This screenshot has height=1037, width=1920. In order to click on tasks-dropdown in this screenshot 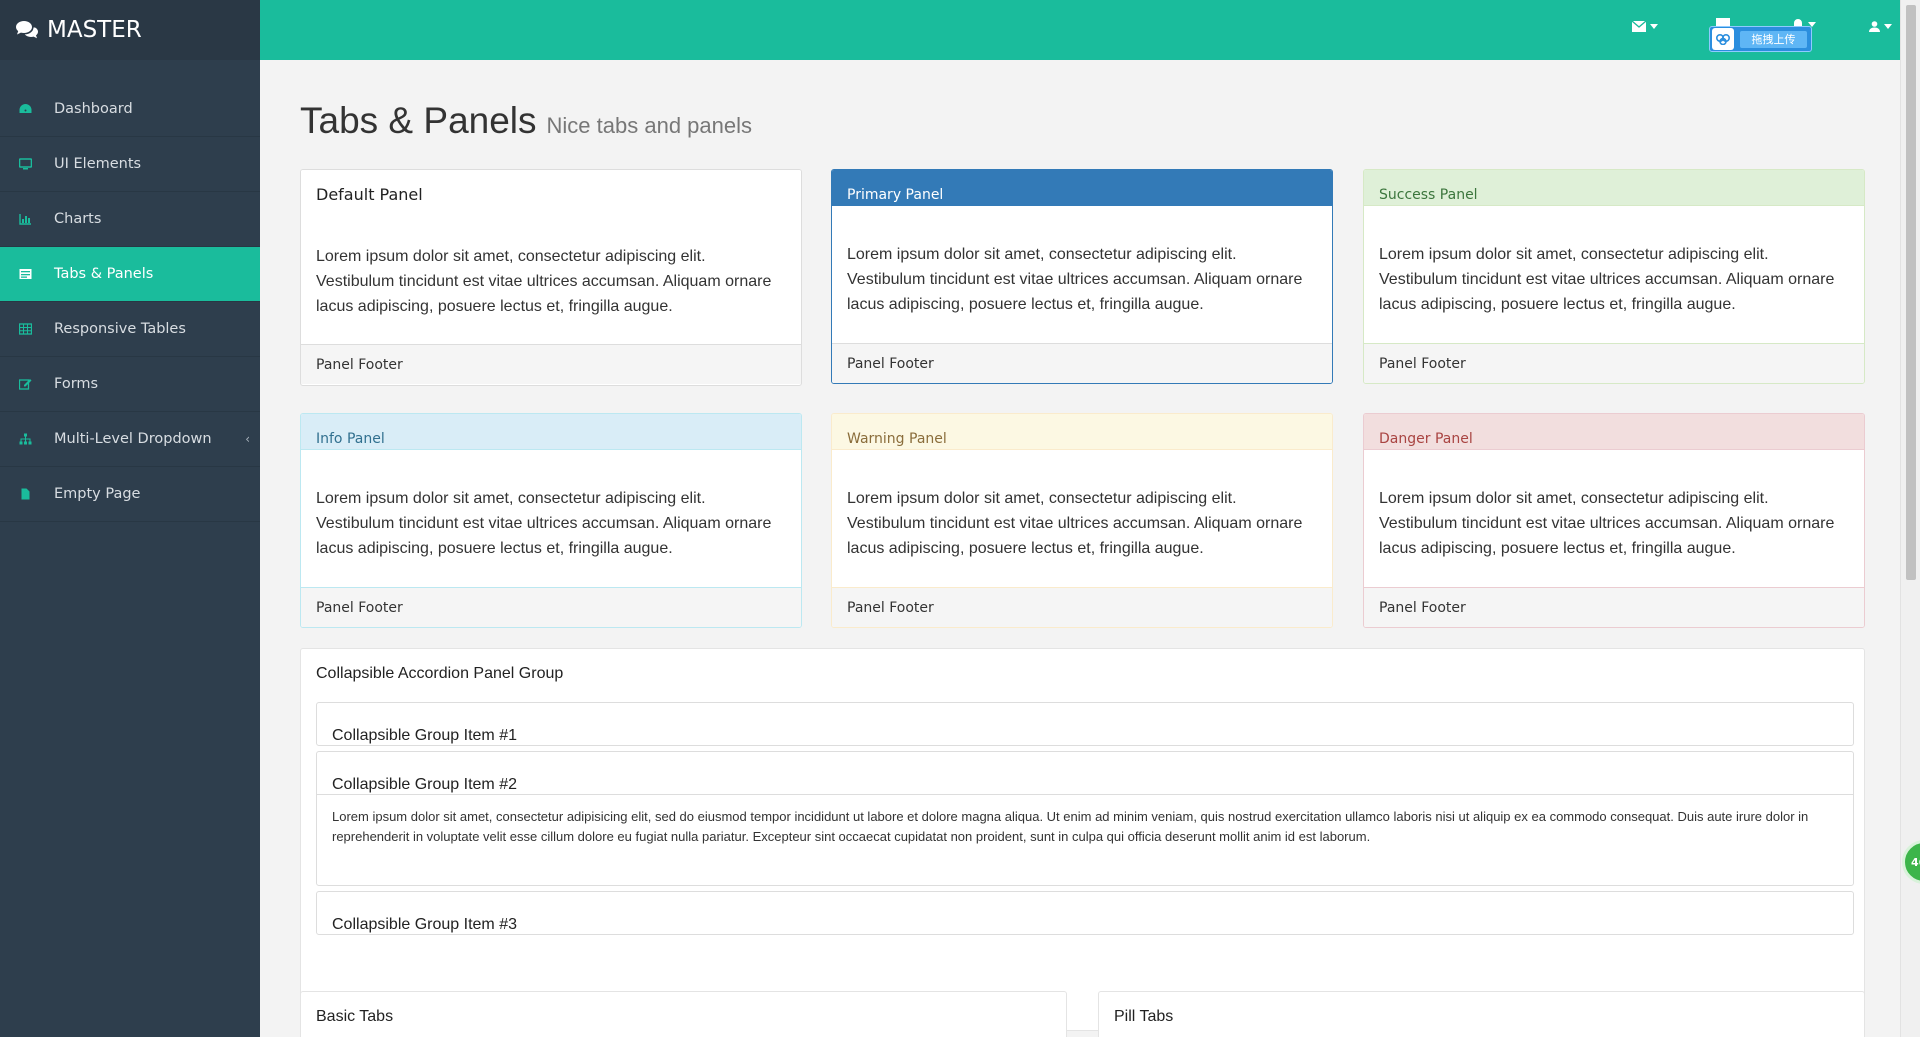, I will do `click(1723, 21)`.